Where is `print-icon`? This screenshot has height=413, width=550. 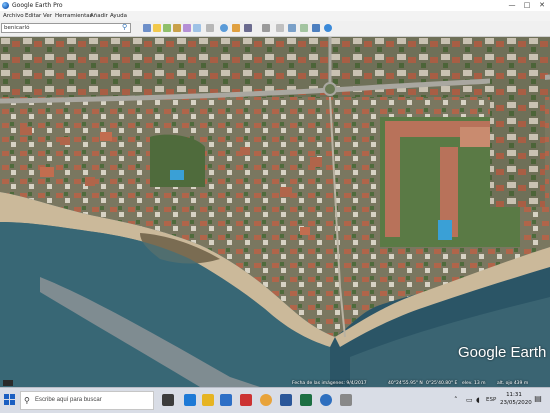
print-icon is located at coordinates (292, 28).